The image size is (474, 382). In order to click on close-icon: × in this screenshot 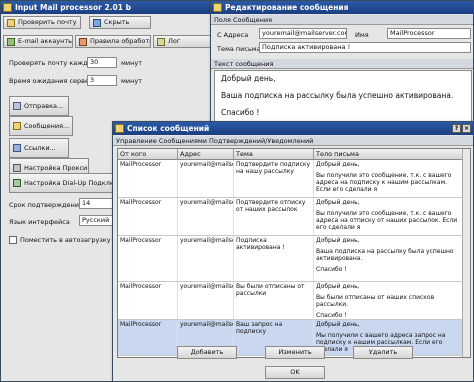, I will do `click(466, 128)`.